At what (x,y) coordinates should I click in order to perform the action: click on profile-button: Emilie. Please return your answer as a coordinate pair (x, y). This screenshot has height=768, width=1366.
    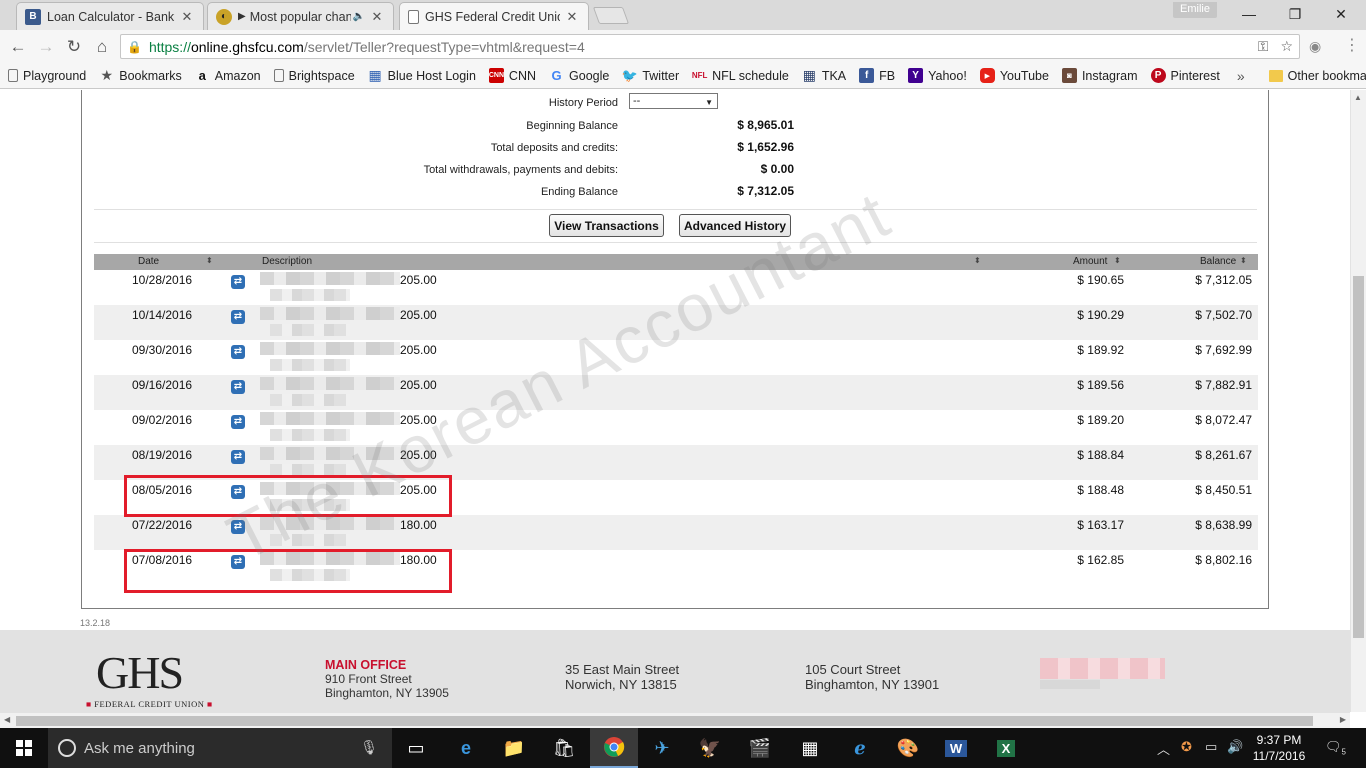
    Looking at the image, I should click on (1195, 10).